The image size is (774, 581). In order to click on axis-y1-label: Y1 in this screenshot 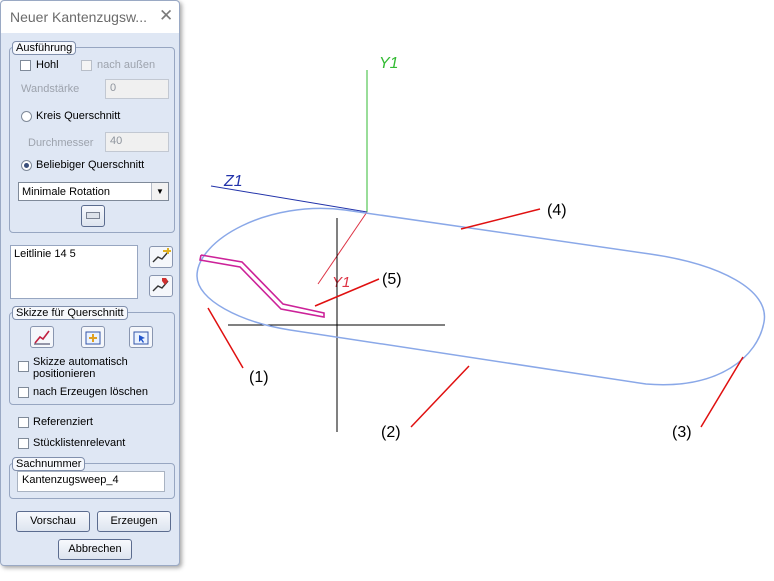, I will do `click(389, 63)`.